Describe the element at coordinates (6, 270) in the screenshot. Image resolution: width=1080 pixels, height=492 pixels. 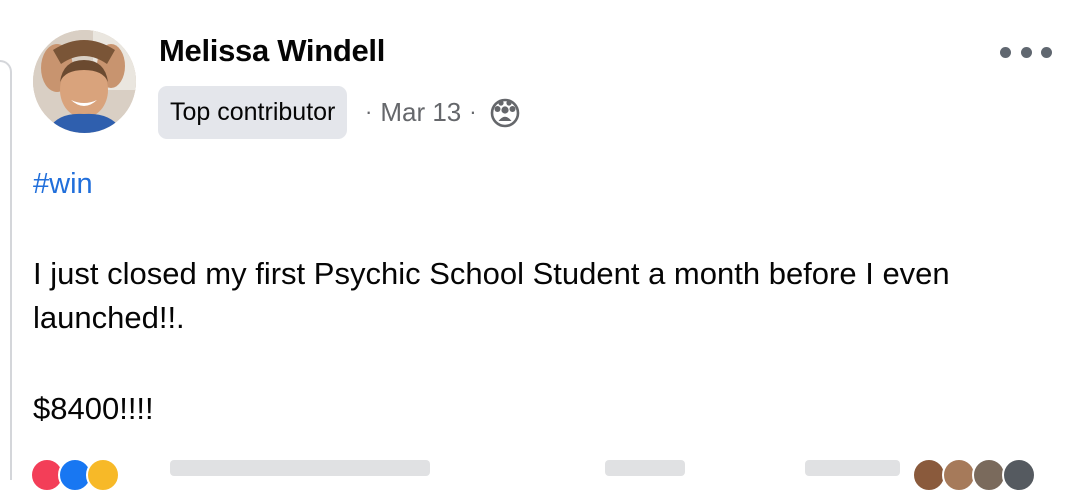
I see `container-edge` at that location.